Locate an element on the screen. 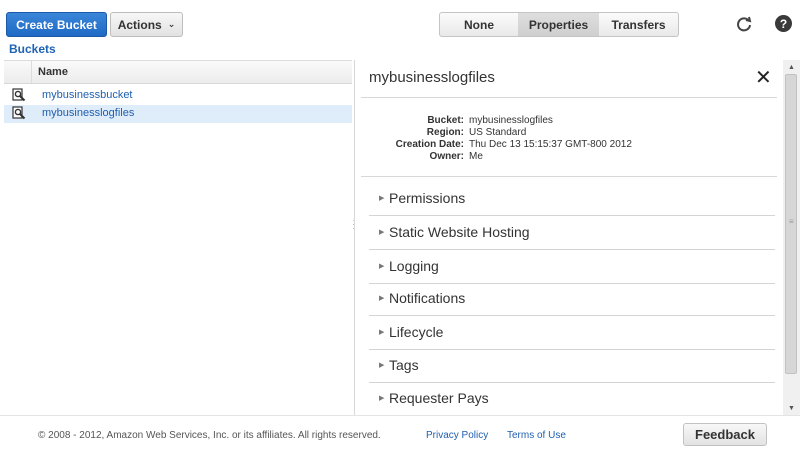 This screenshot has width=800, height=455. actions-label: Actions is located at coordinates (139, 24).